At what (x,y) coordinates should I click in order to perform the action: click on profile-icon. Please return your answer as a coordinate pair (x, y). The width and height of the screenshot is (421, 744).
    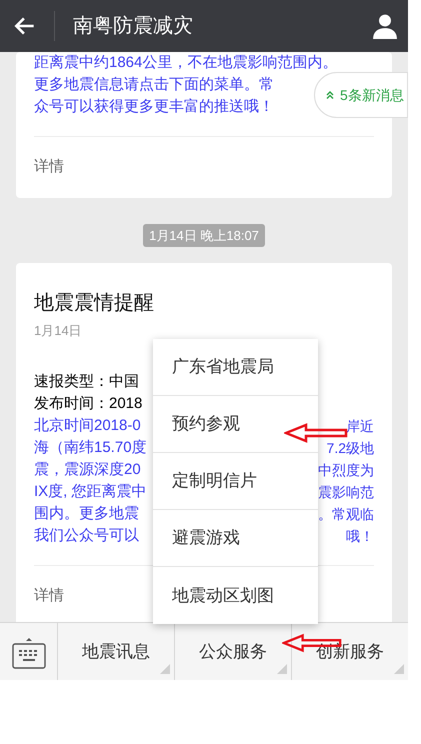
    Looking at the image, I should click on (385, 26).